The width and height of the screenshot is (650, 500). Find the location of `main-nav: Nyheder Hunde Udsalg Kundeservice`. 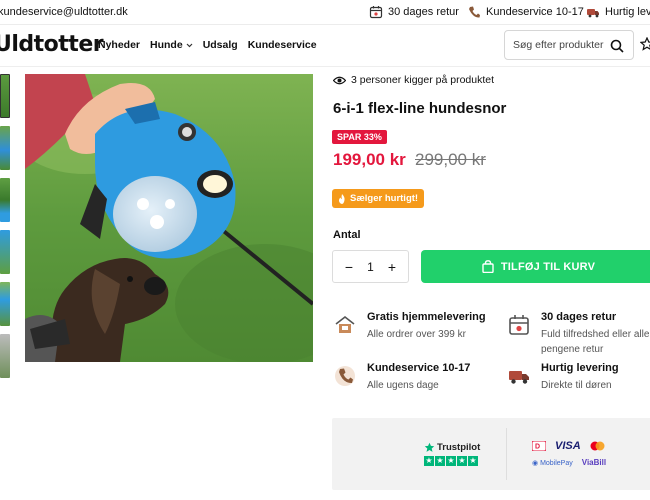

main-nav: Nyheder Hunde Udsalg Kundeservice is located at coordinates (207, 45).